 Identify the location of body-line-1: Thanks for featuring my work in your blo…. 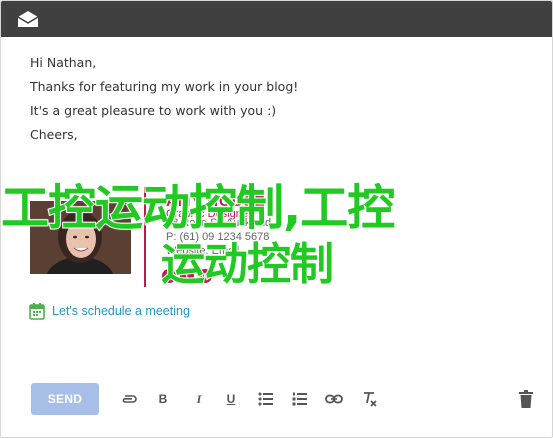
(164, 86).